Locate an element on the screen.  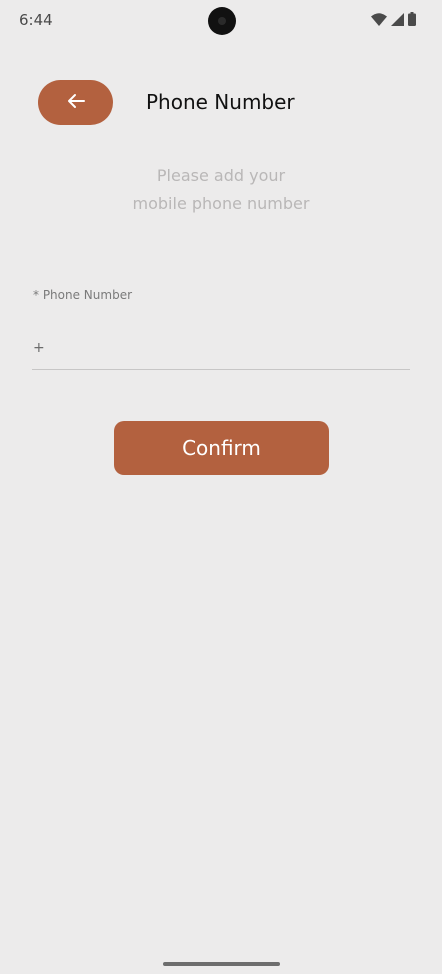
home-indicator is located at coordinates (221, 964).